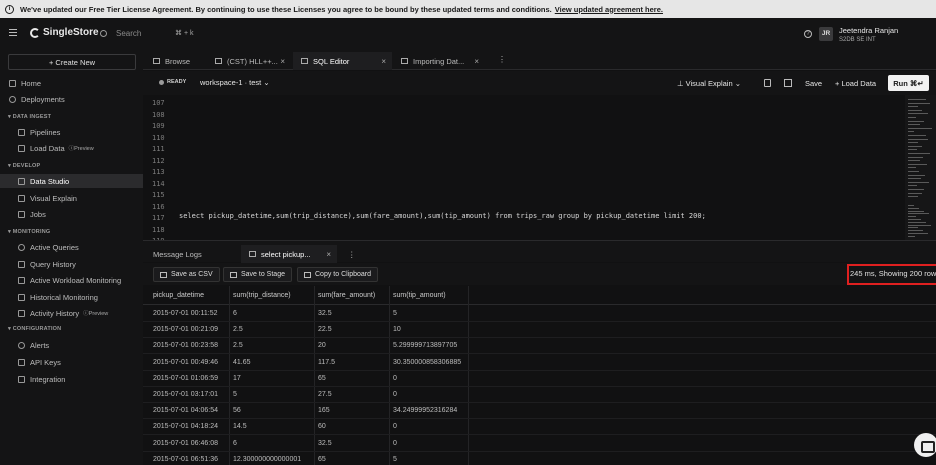  What do you see at coordinates (71, 148) in the screenshot?
I see `sidebar-item-load-data: Load Data ⓘPreview` at bounding box center [71, 148].